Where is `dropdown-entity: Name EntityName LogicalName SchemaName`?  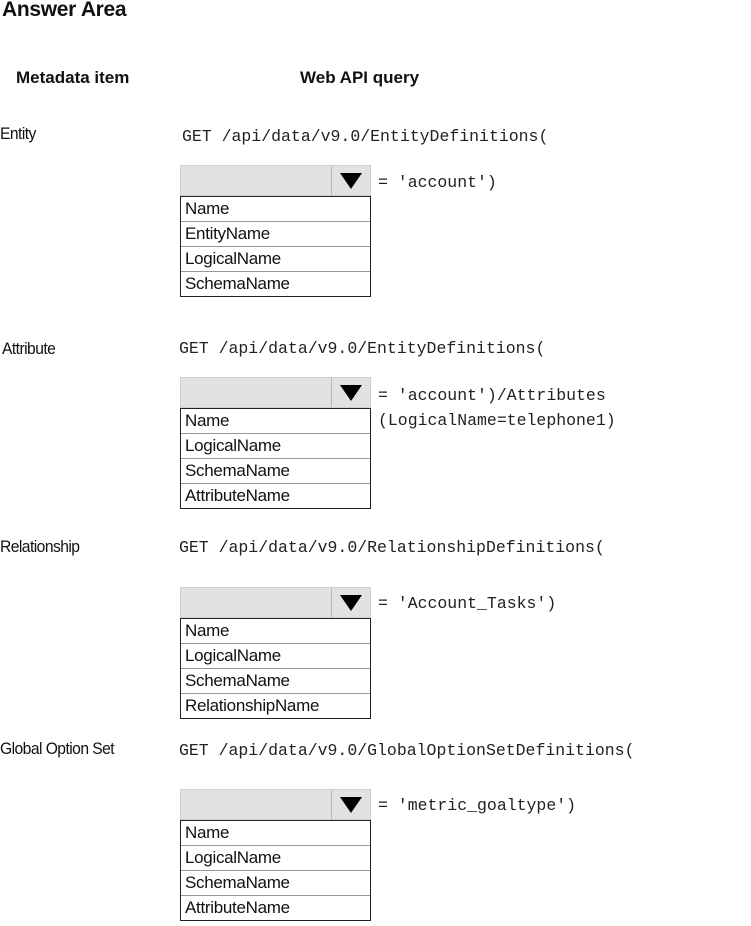 dropdown-entity: Name EntityName LogicalName SchemaName is located at coordinates (275, 231).